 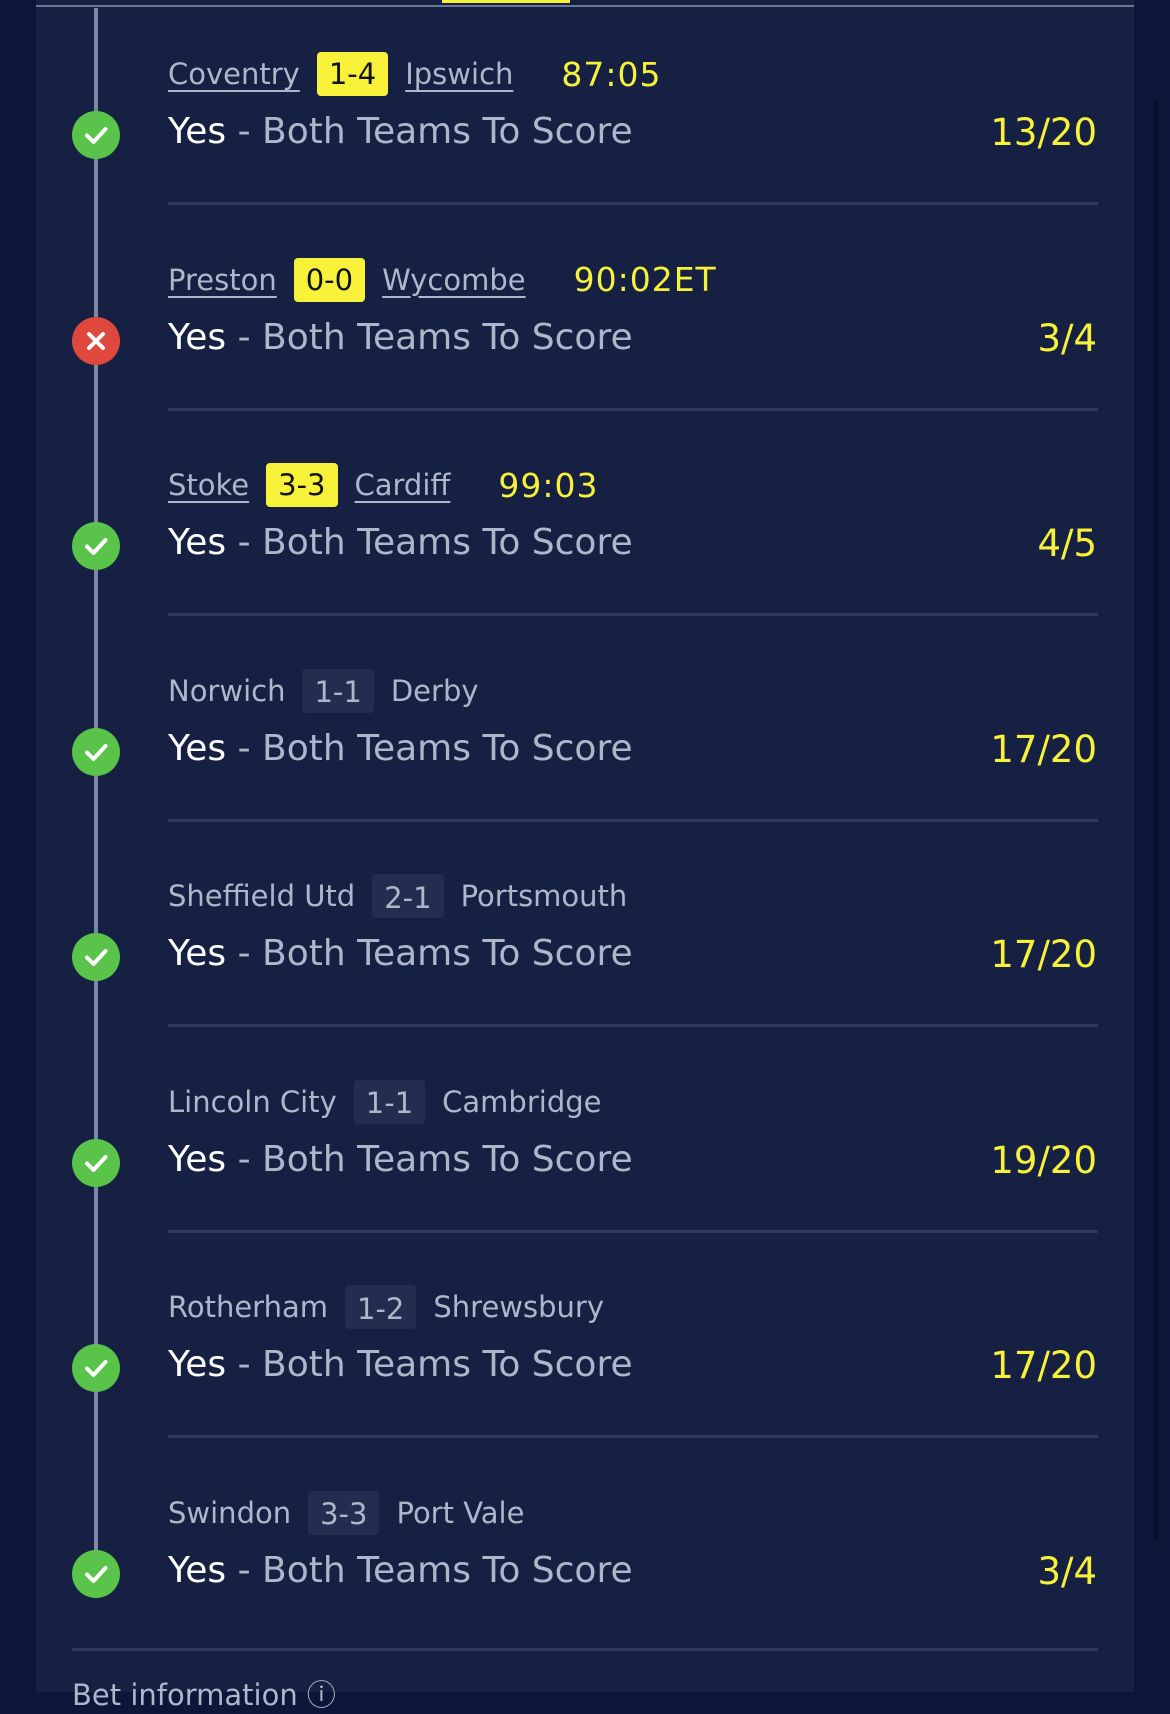 What do you see at coordinates (548, 485) in the screenshot?
I see `match-clock: 99:03` at bounding box center [548, 485].